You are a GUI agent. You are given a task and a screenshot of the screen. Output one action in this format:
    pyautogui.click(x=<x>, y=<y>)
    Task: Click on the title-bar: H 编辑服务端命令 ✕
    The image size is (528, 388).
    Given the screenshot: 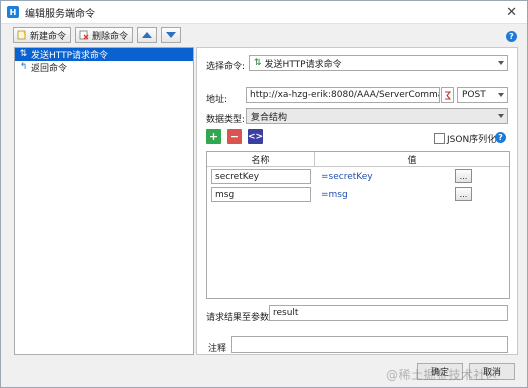 What is the action you would take?
    pyautogui.click(x=264, y=12)
    